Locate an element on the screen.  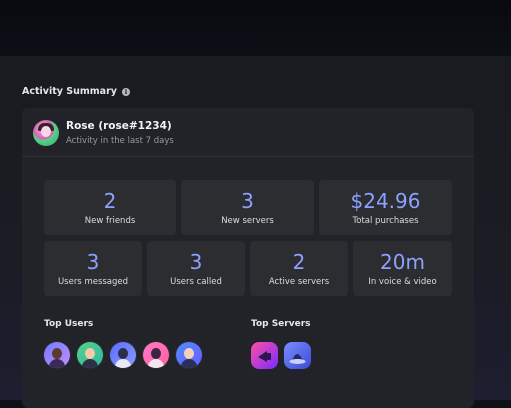
stat-voice-video: 20m In voice & video is located at coordinates (402, 268).